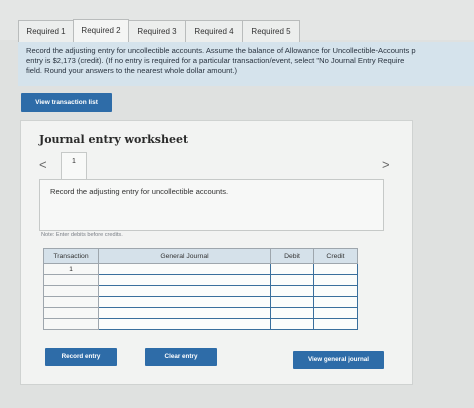  Describe the element at coordinates (214, 31) in the screenshot. I see `tab-required-4: Required 4` at that location.